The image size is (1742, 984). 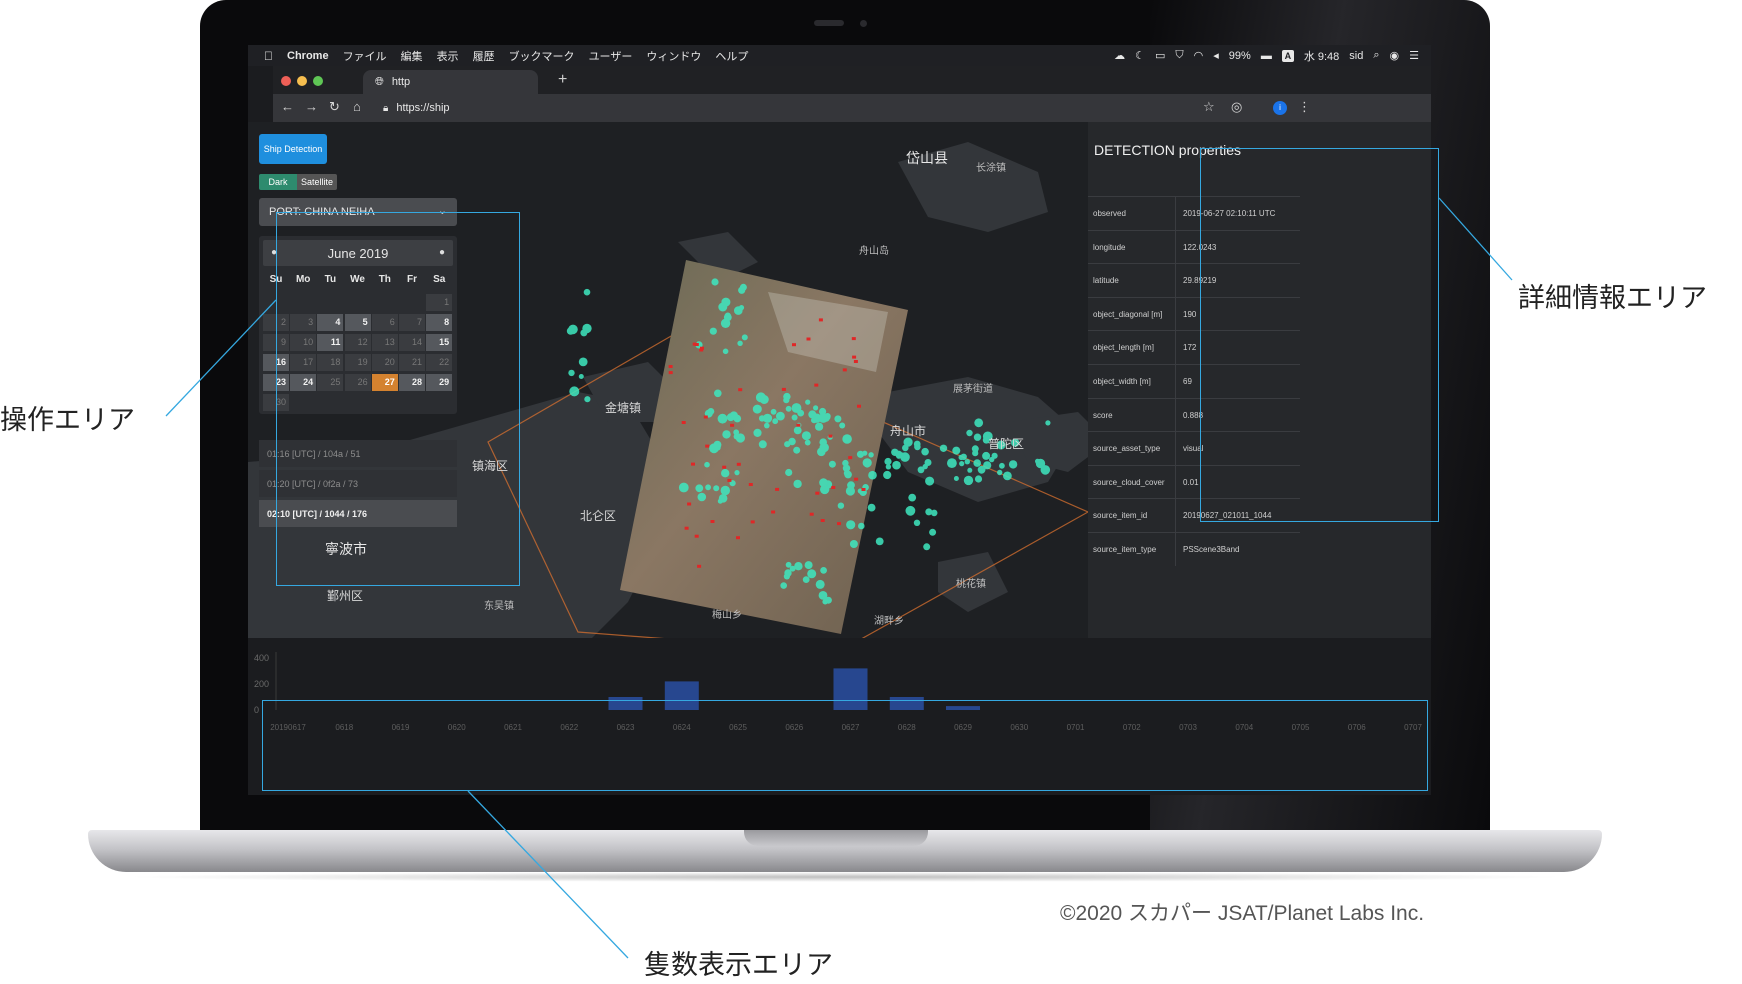 What do you see at coordinates (484, 56) in the screenshot?
I see `menu-history: 履歴` at bounding box center [484, 56].